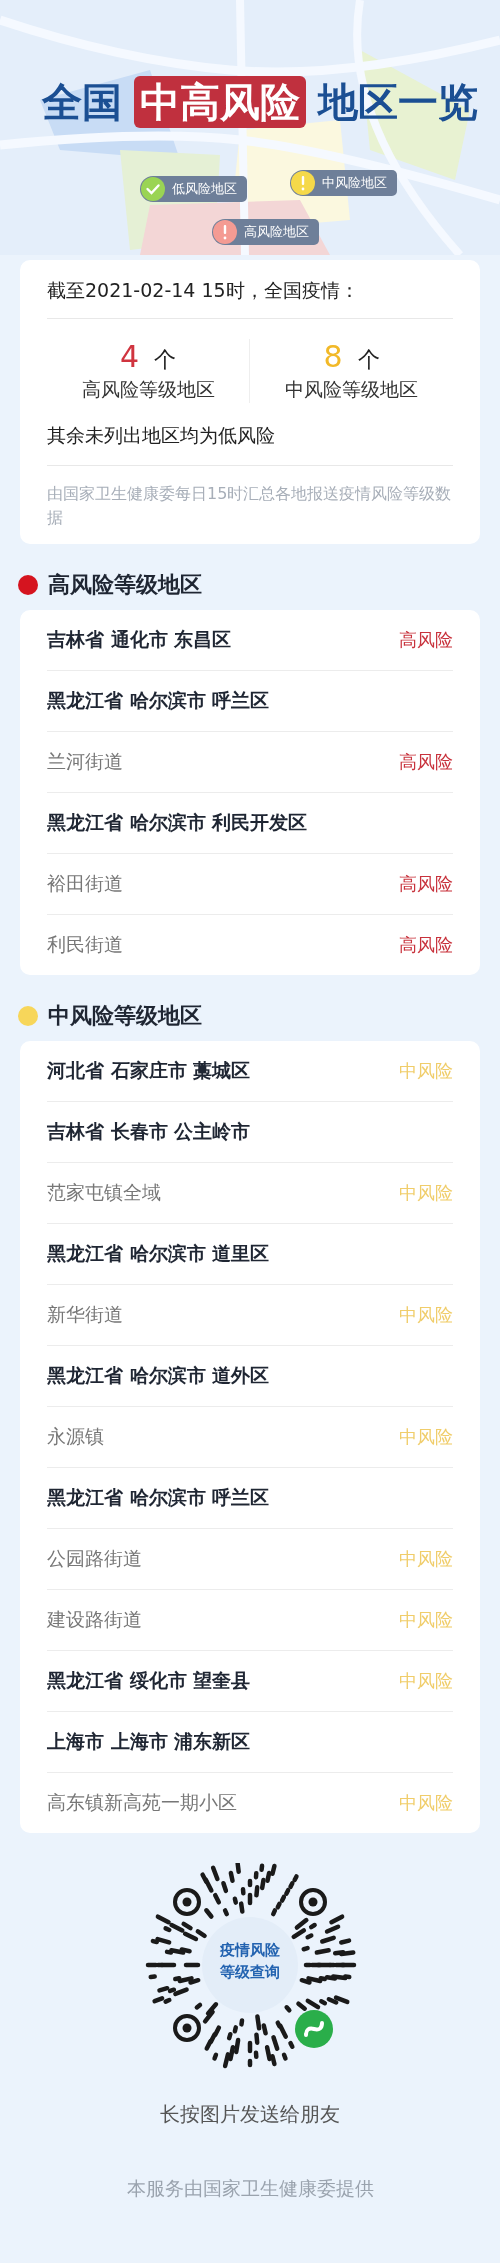 The image size is (500, 2263). Describe the element at coordinates (94, 1619) in the screenshot. I see `place-name: 建设路街道` at that location.